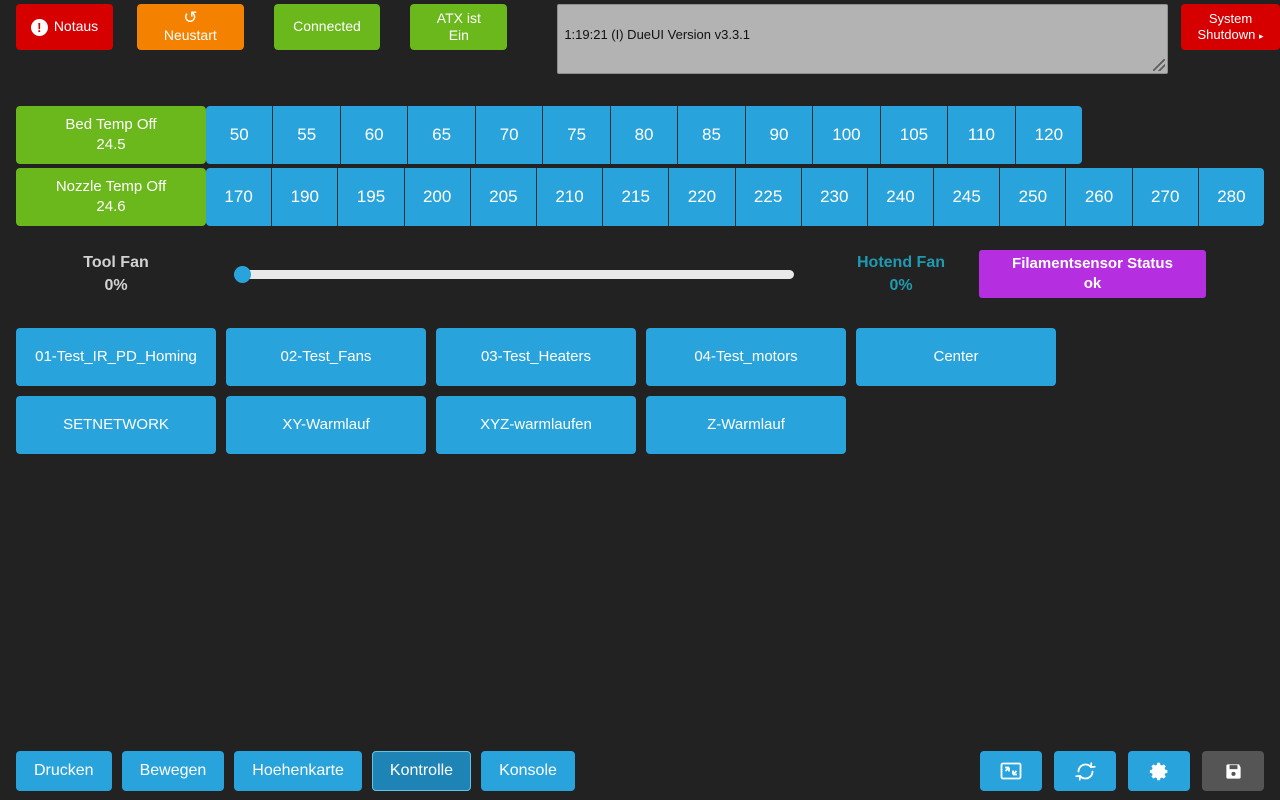  What do you see at coordinates (711, 135) in the screenshot?
I see `bed-temp-preset-85: 85` at bounding box center [711, 135].